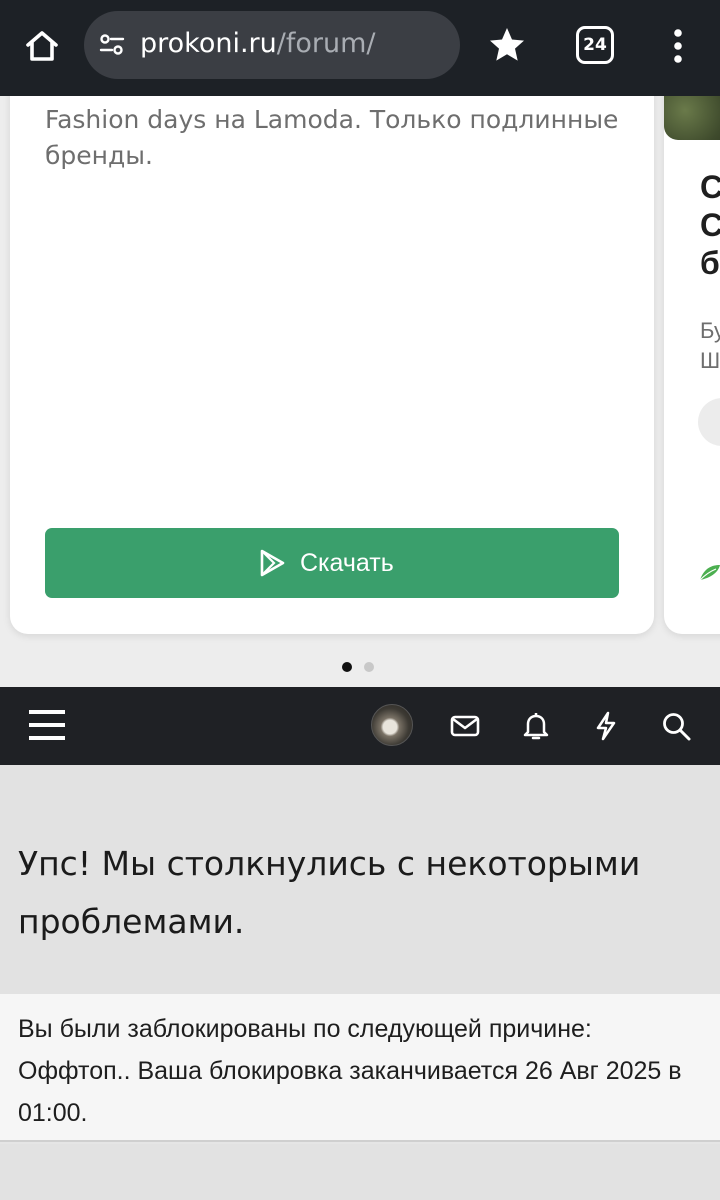 This screenshot has height=1200, width=720. Describe the element at coordinates (710, 345) in the screenshot. I see `next-ad-text: Бу Ш` at that location.